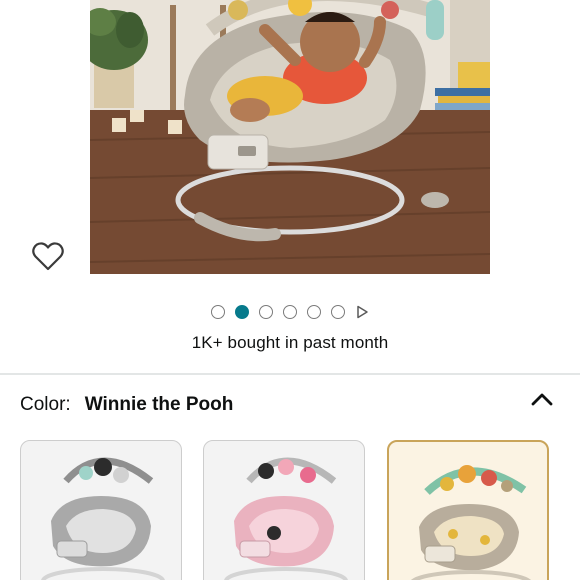 Image resolution: width=580 pixels, height=580 pixels. Describe the element at coordinates (48, 256) in the screenshot. I see `wishlist-heart-icon` at that location.